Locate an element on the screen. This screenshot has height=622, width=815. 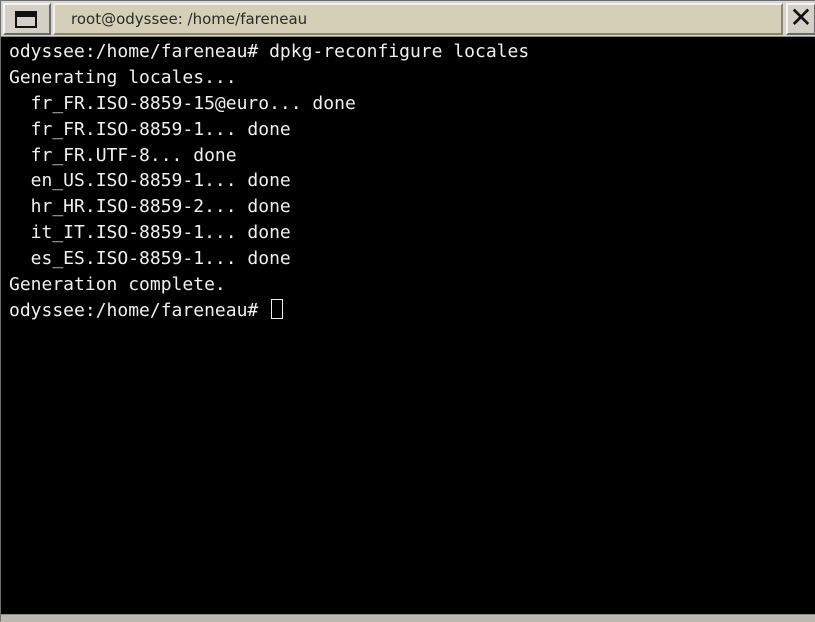
terminal-line: en_US.ISO-8859-1... done is located at coordinates (150, 181).